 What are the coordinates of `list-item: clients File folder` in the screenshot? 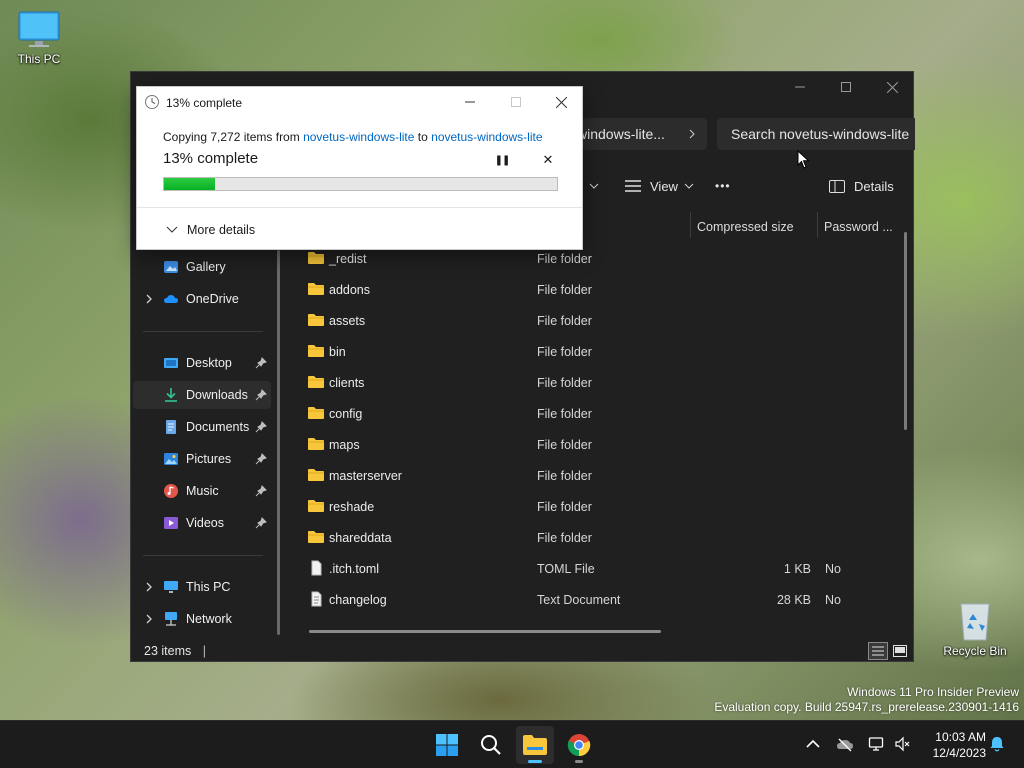 It's located at (596, 382).